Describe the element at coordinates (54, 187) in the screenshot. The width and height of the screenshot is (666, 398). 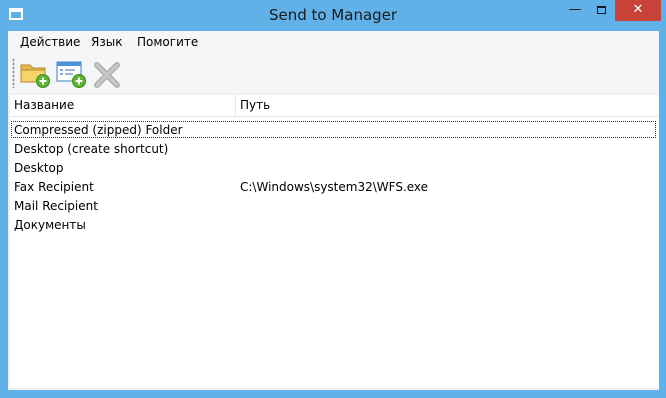
I see `item-name: Fax Recipient` at that location.